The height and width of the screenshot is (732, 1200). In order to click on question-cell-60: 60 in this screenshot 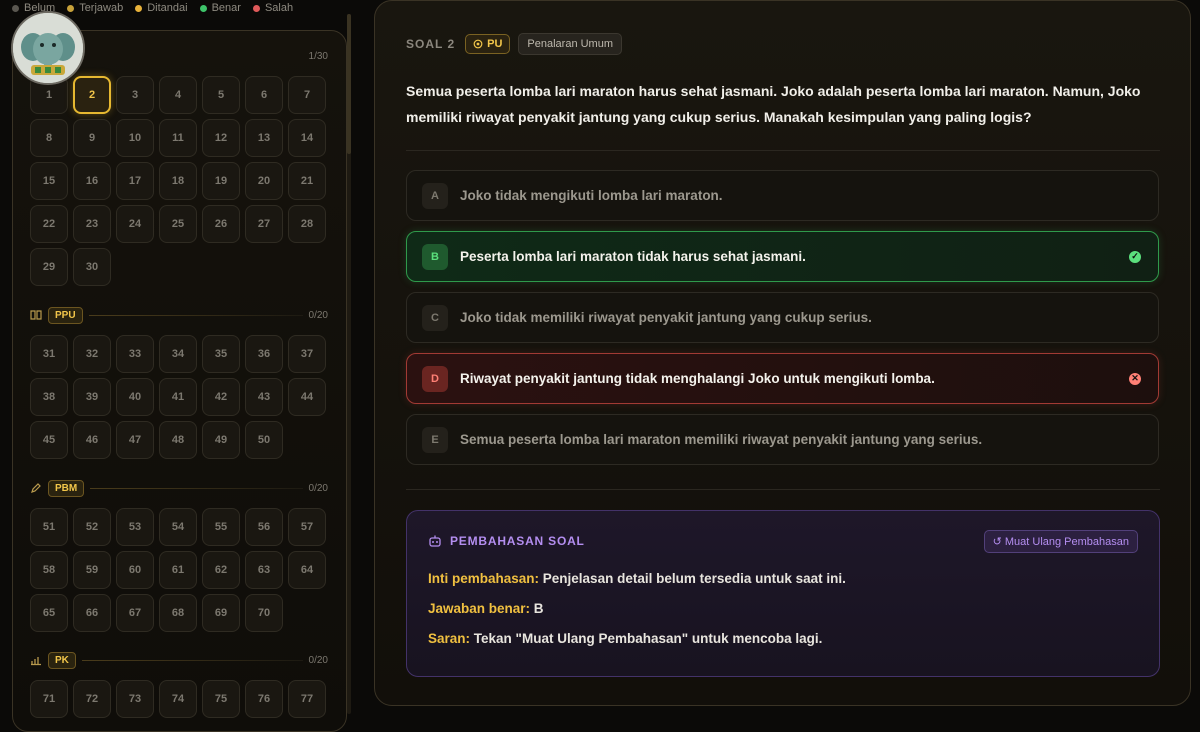, I will do `click(135, 570)`.